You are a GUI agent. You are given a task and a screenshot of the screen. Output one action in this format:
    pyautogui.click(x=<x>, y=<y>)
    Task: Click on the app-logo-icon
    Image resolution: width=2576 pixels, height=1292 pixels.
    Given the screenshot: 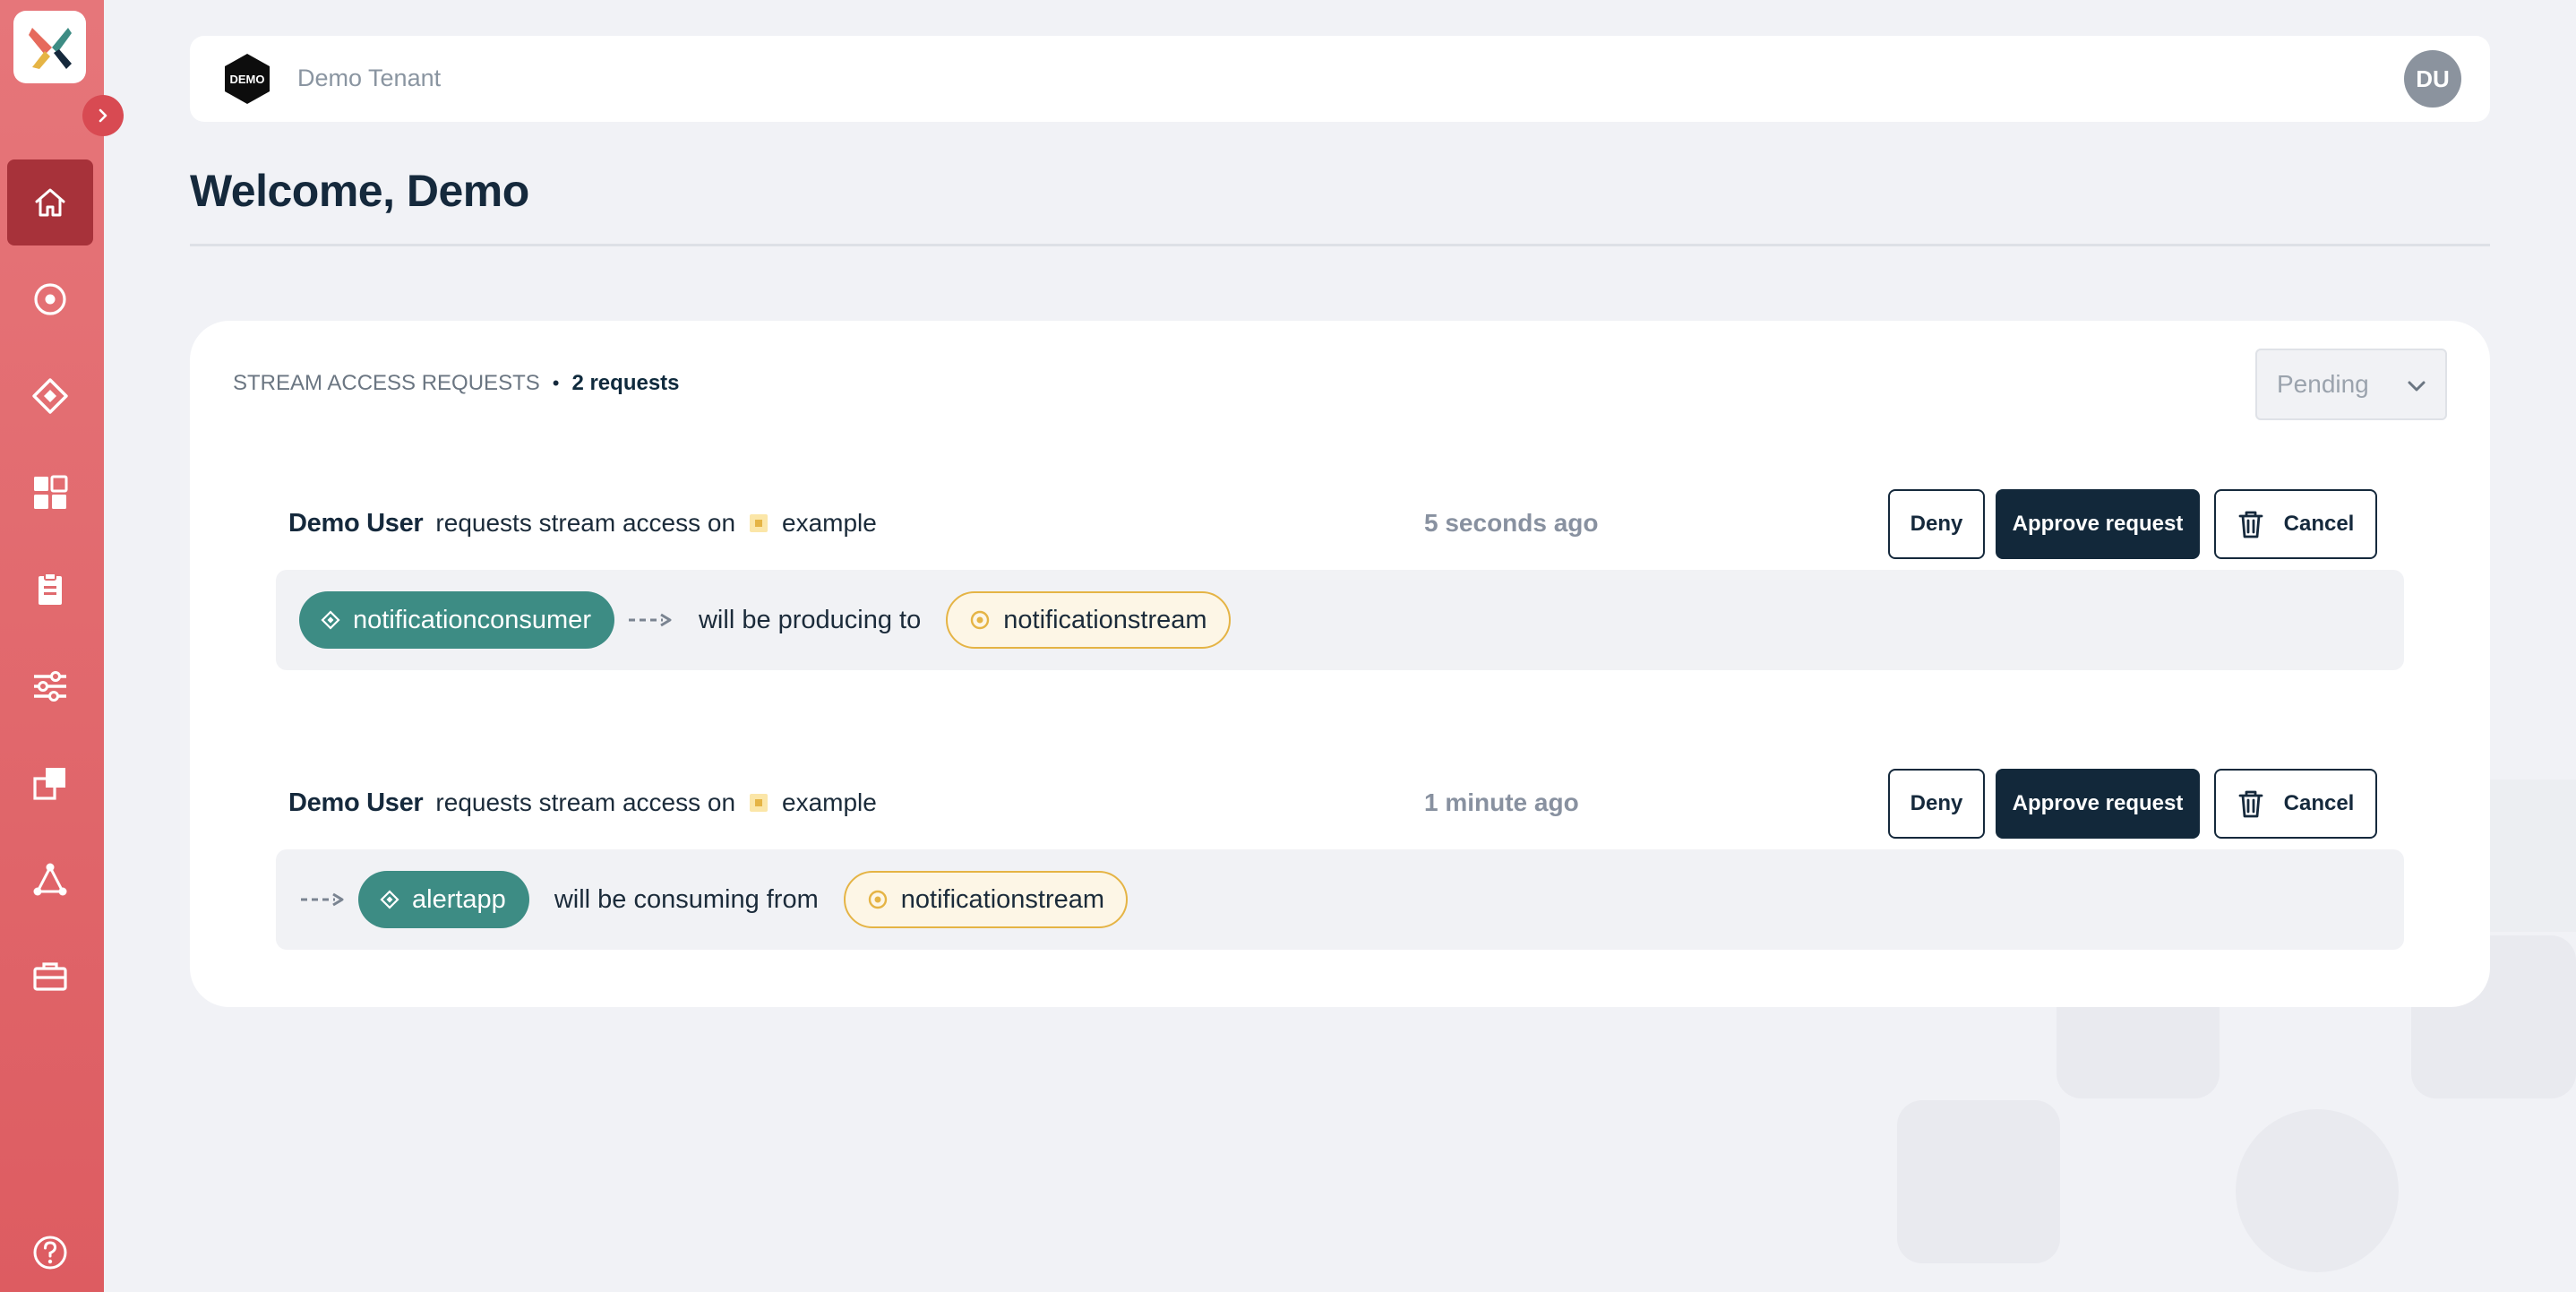 What is the action you would take?
    pyautogui.click(x=50, y=48)
    